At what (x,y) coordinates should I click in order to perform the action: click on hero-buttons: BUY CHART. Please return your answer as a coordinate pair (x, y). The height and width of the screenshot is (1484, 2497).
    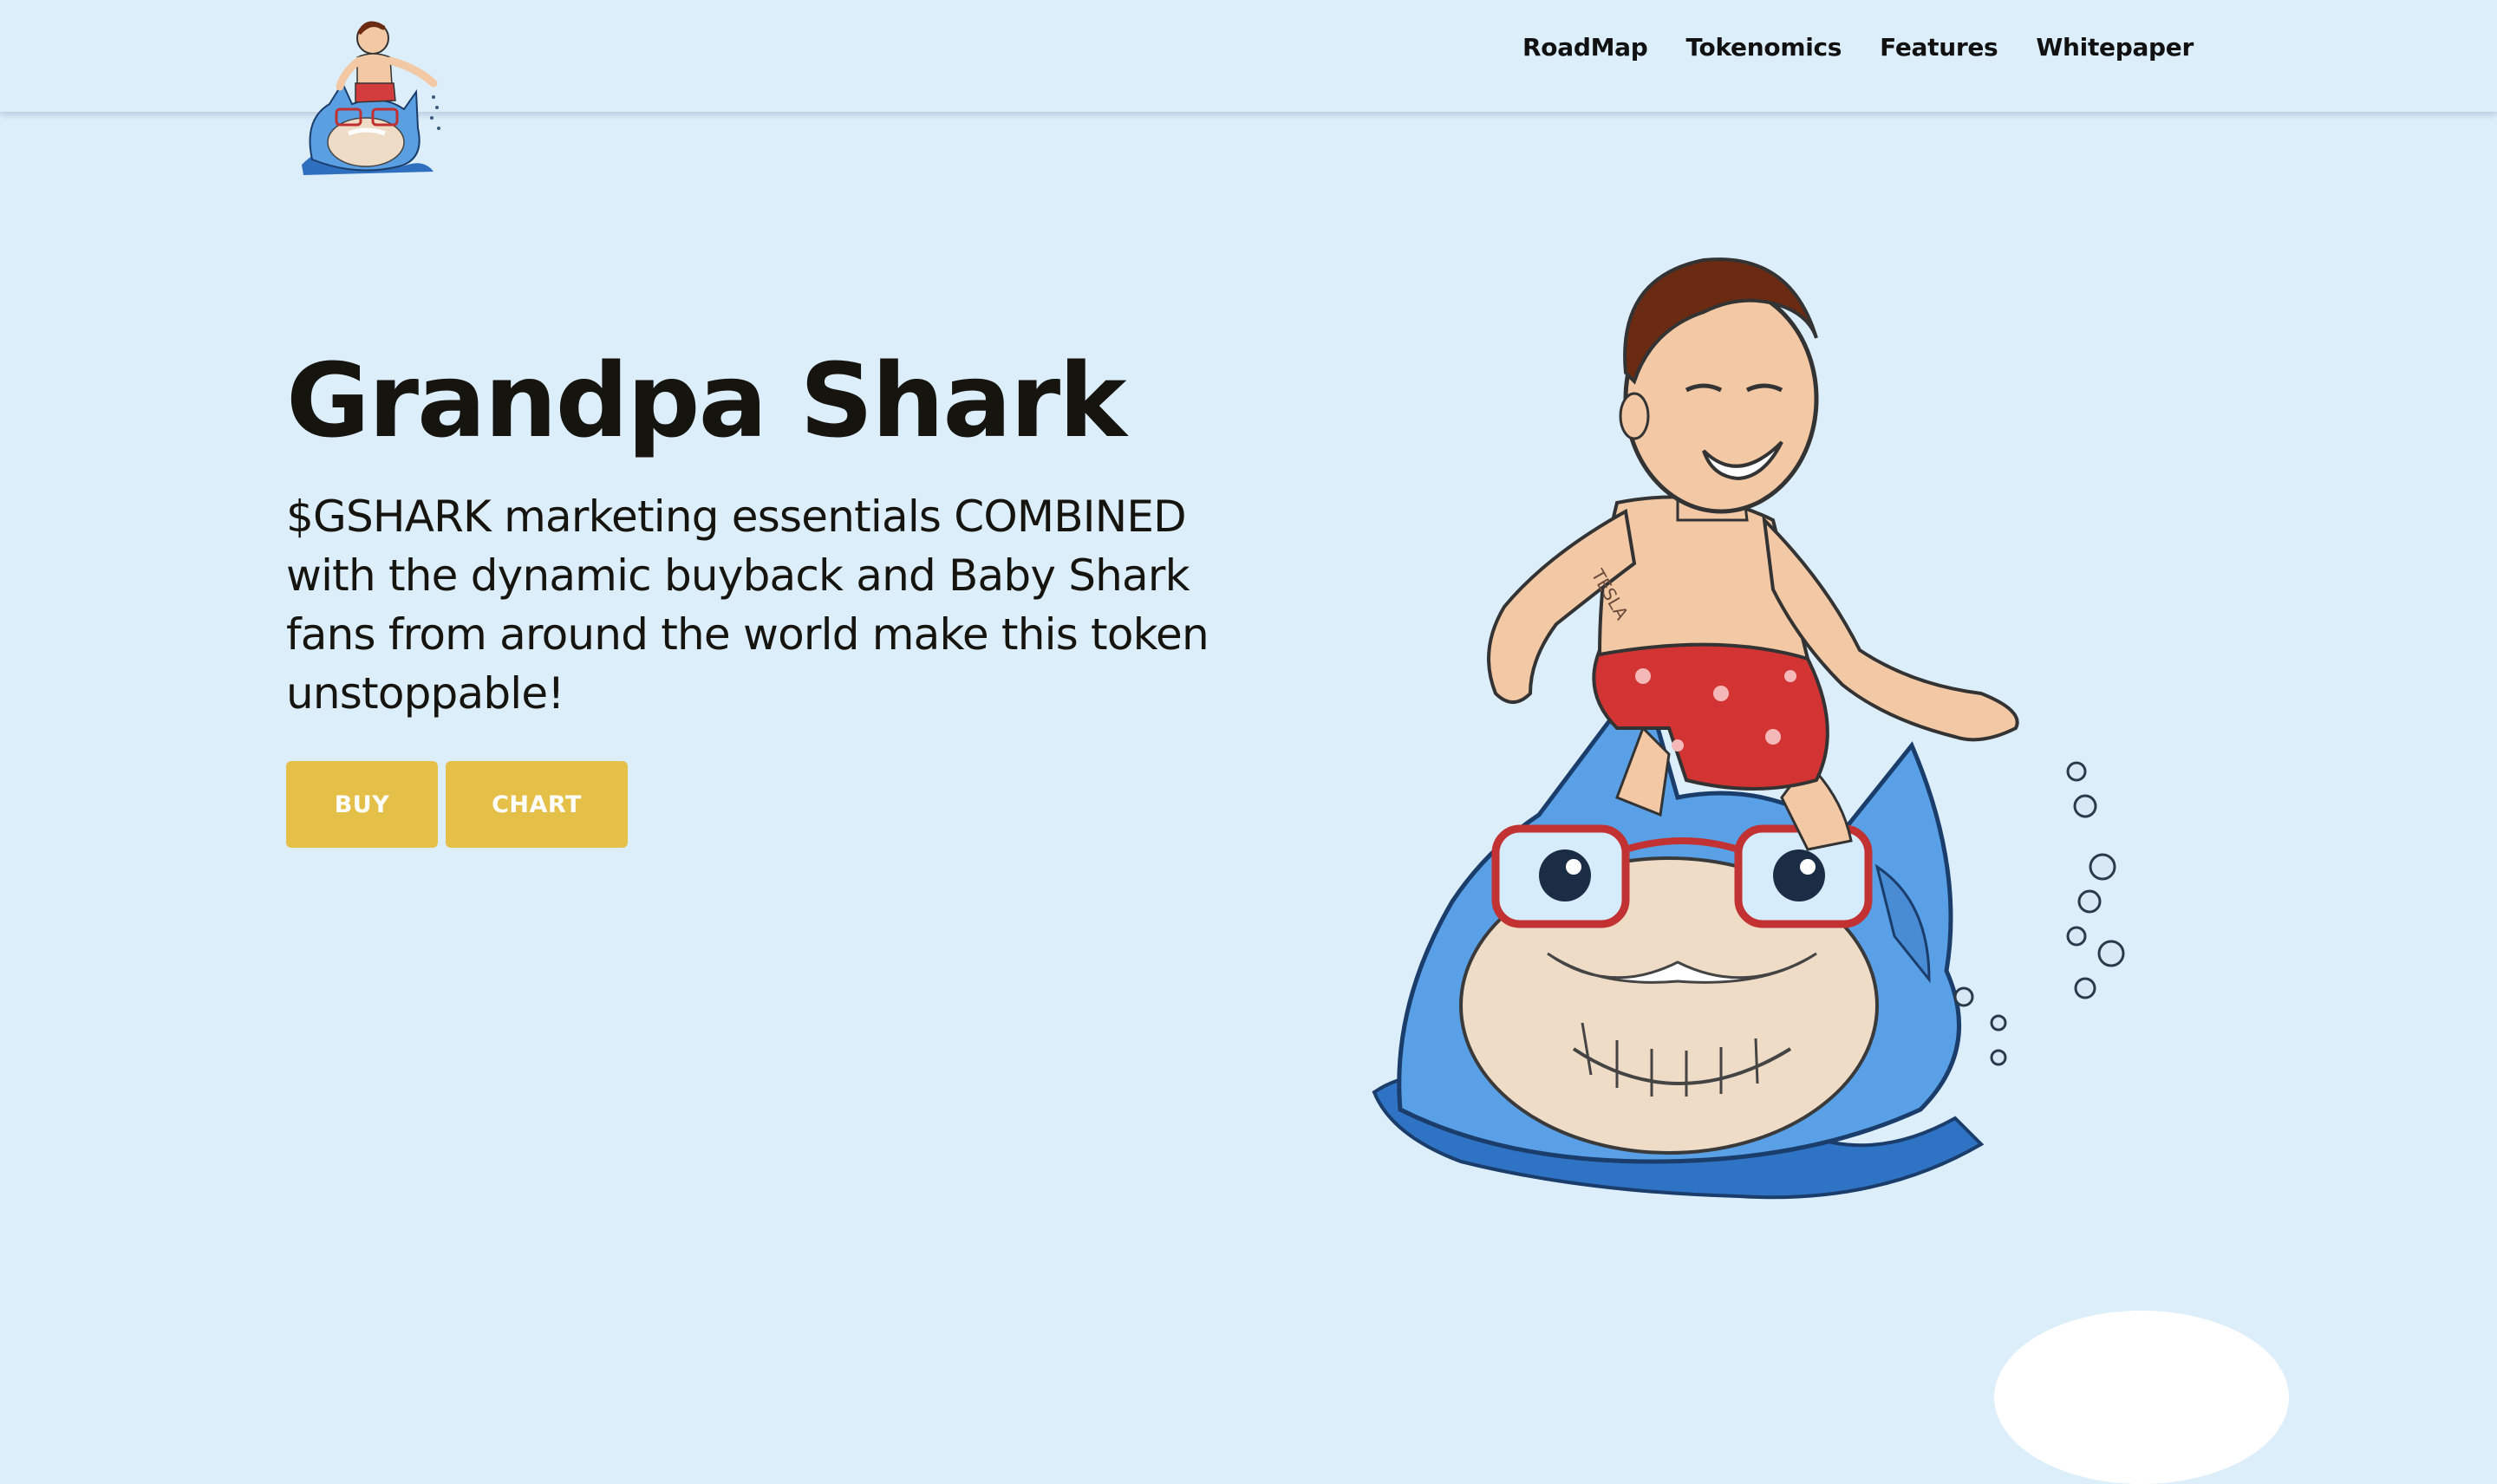
    Looking at the image, I should click on (457, 804).